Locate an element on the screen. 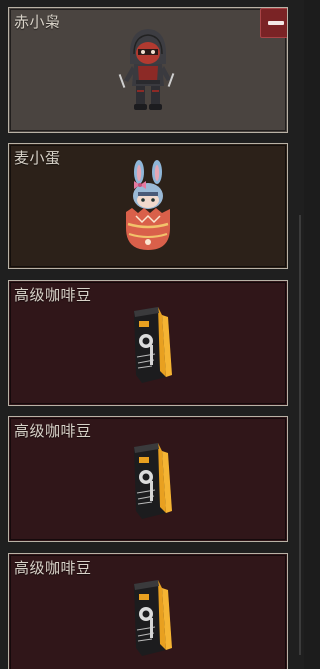 The height and width of the screenshot is (669, 320). scrollbar is located at coordinates (300, 435).